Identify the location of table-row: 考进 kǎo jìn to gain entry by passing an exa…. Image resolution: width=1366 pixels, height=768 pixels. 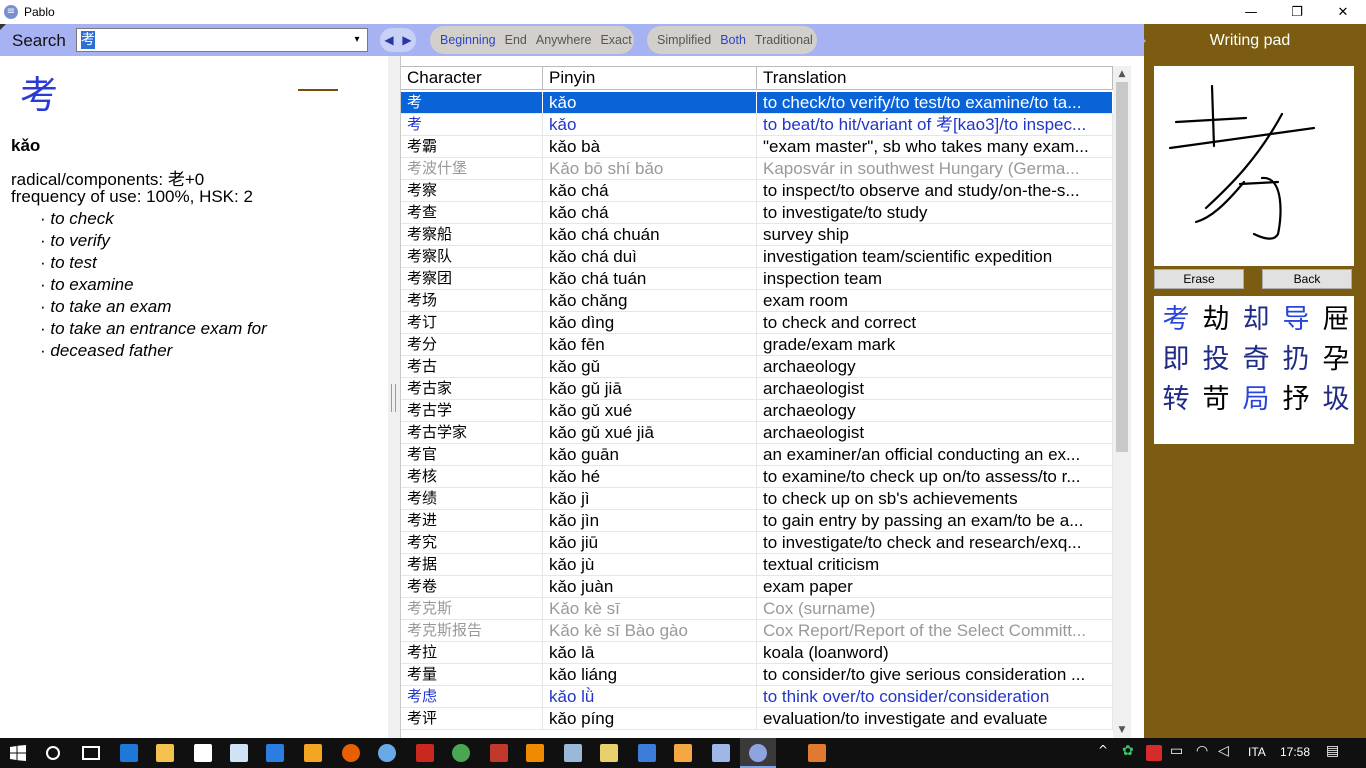
(757, 521).